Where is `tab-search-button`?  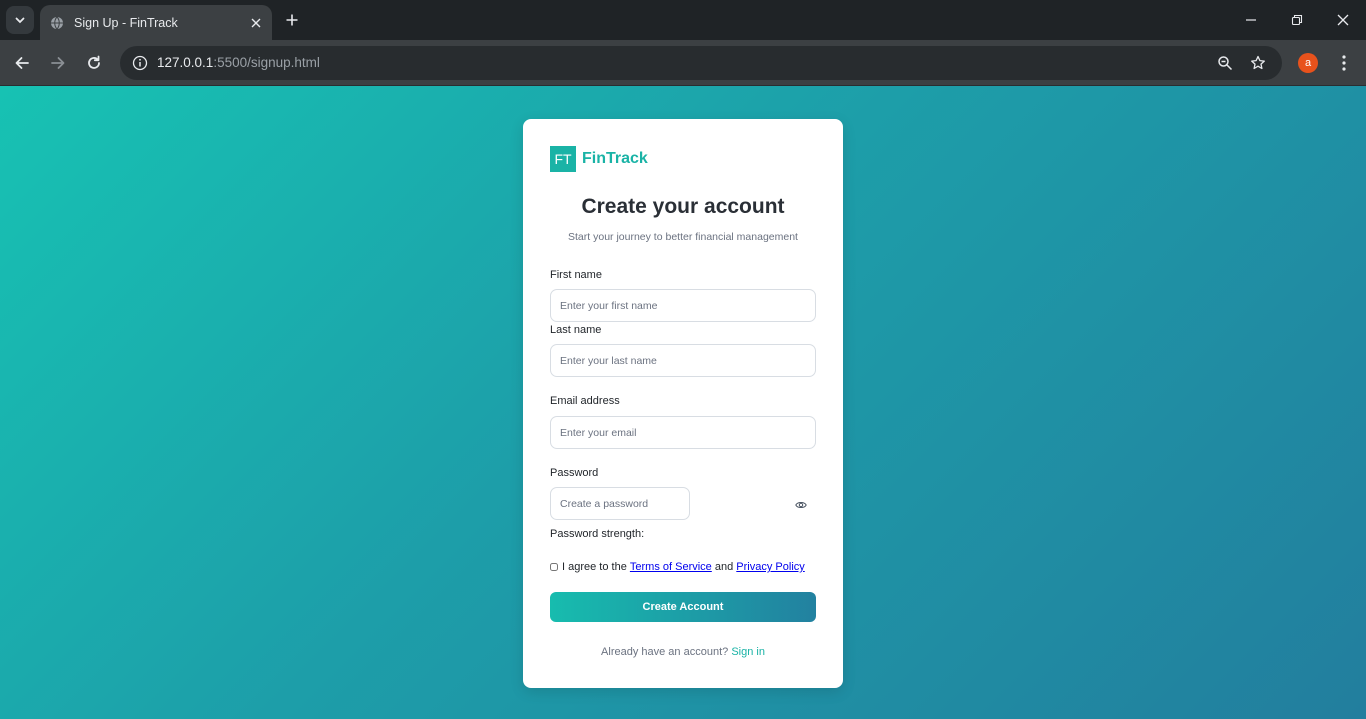
tab-search-button is located at coordinates (20, 20).